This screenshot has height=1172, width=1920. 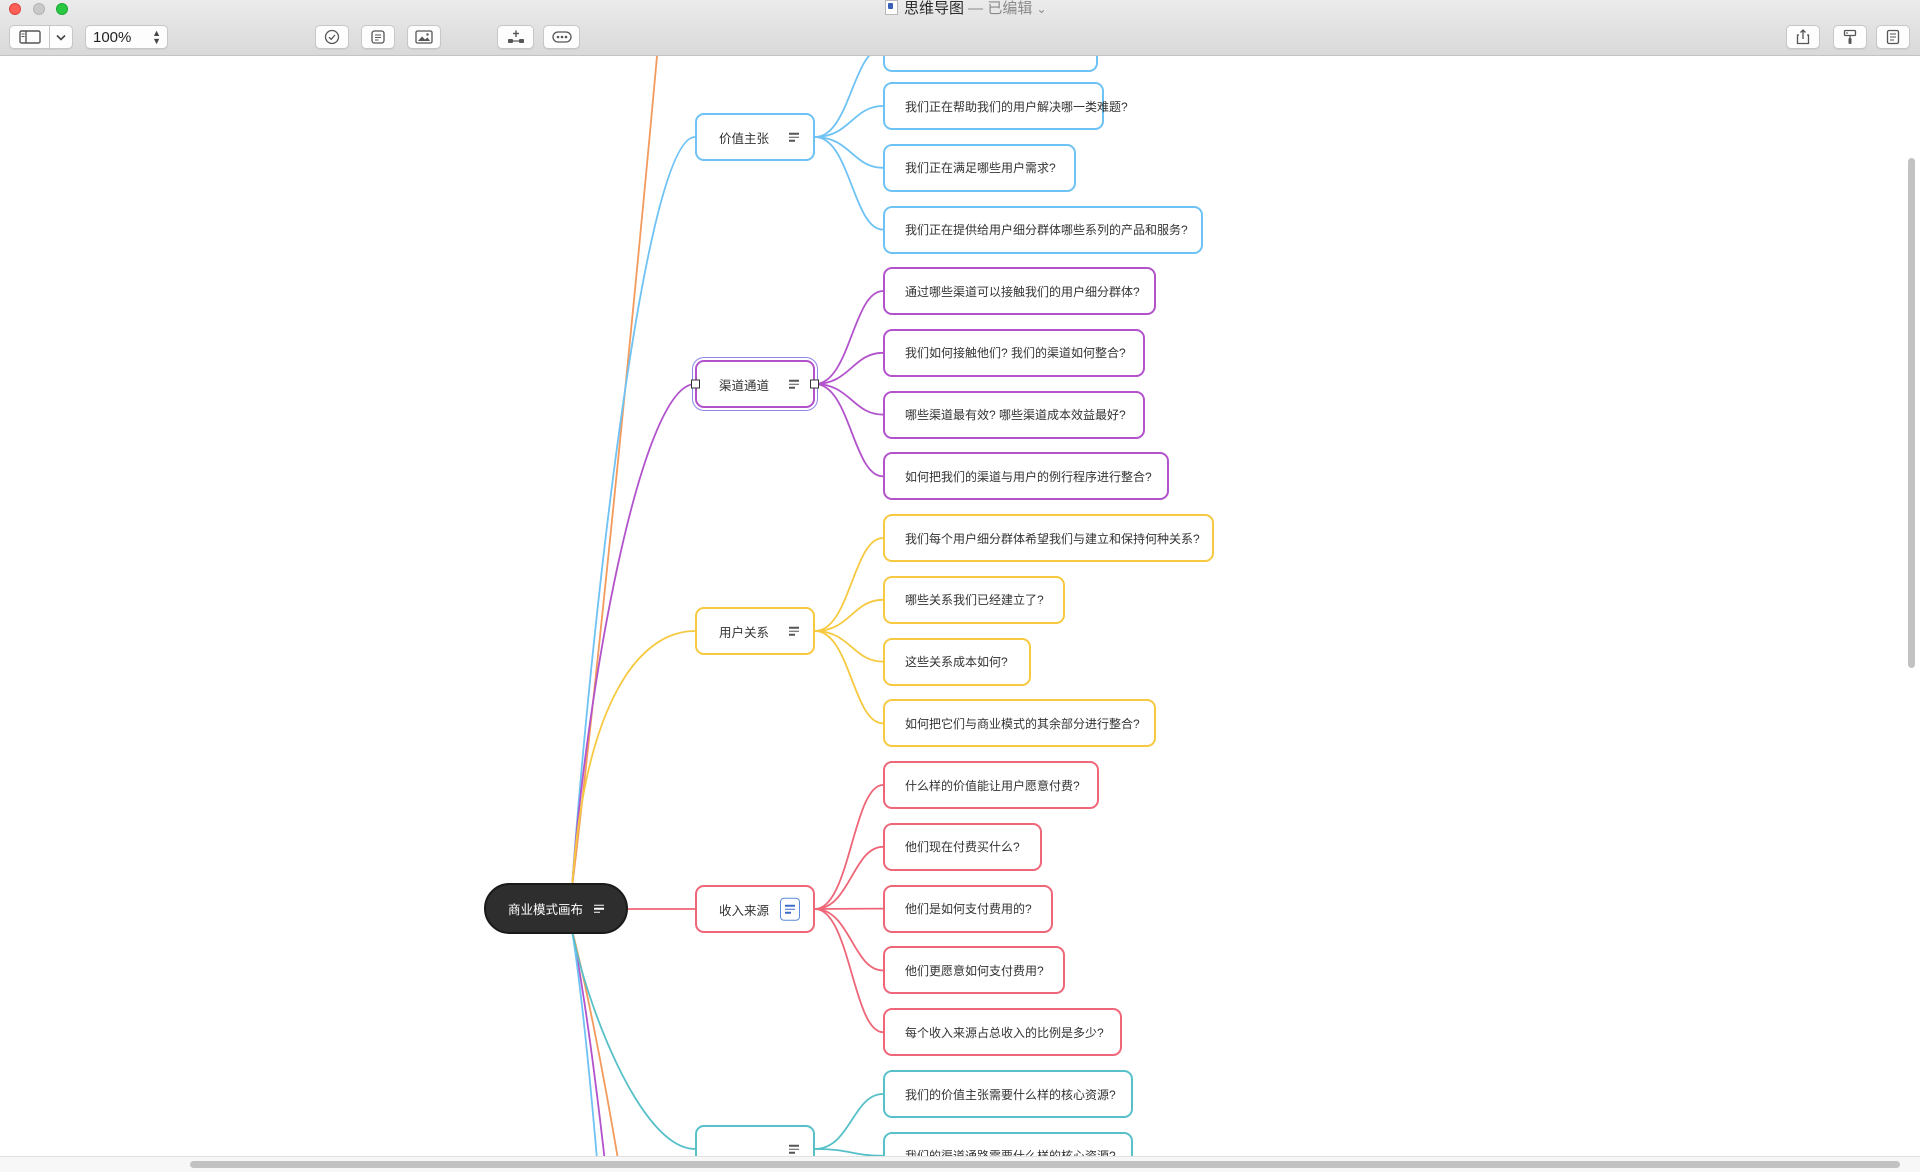 I want to click on branch-topic: 用户关系, so click(x=755, y=631).